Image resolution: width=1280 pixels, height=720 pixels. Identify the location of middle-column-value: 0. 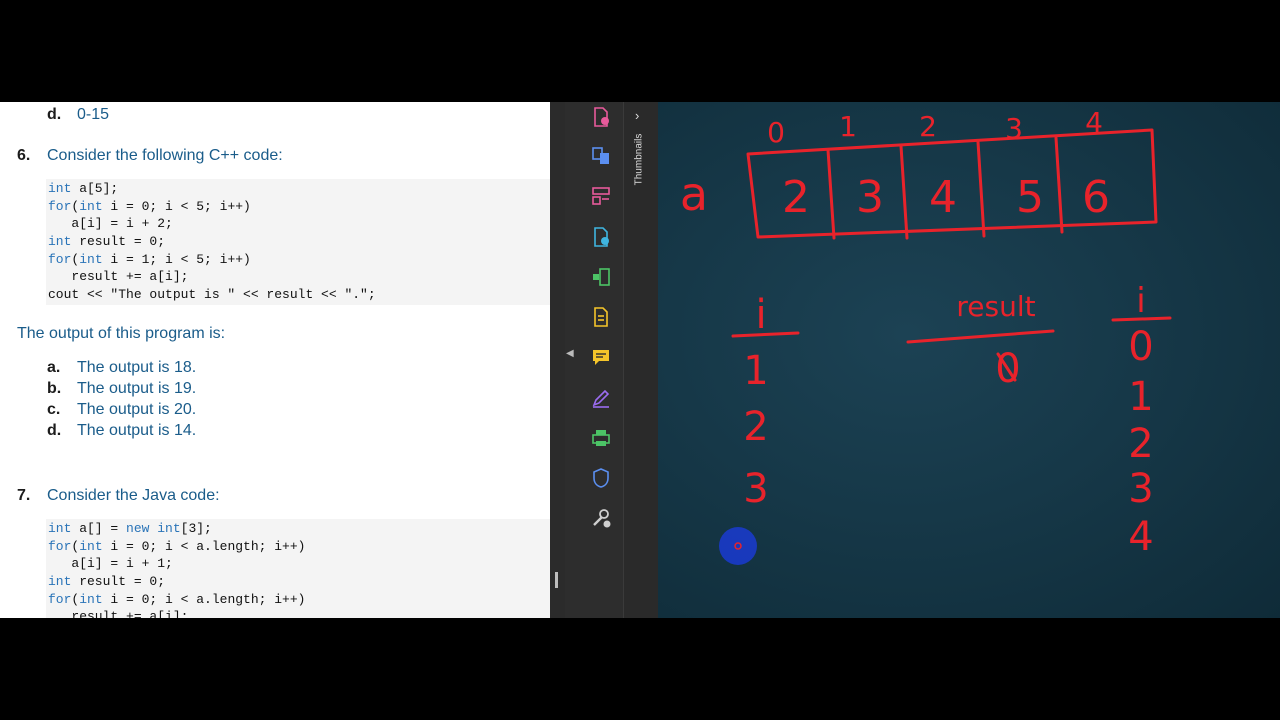
(1007, 369).